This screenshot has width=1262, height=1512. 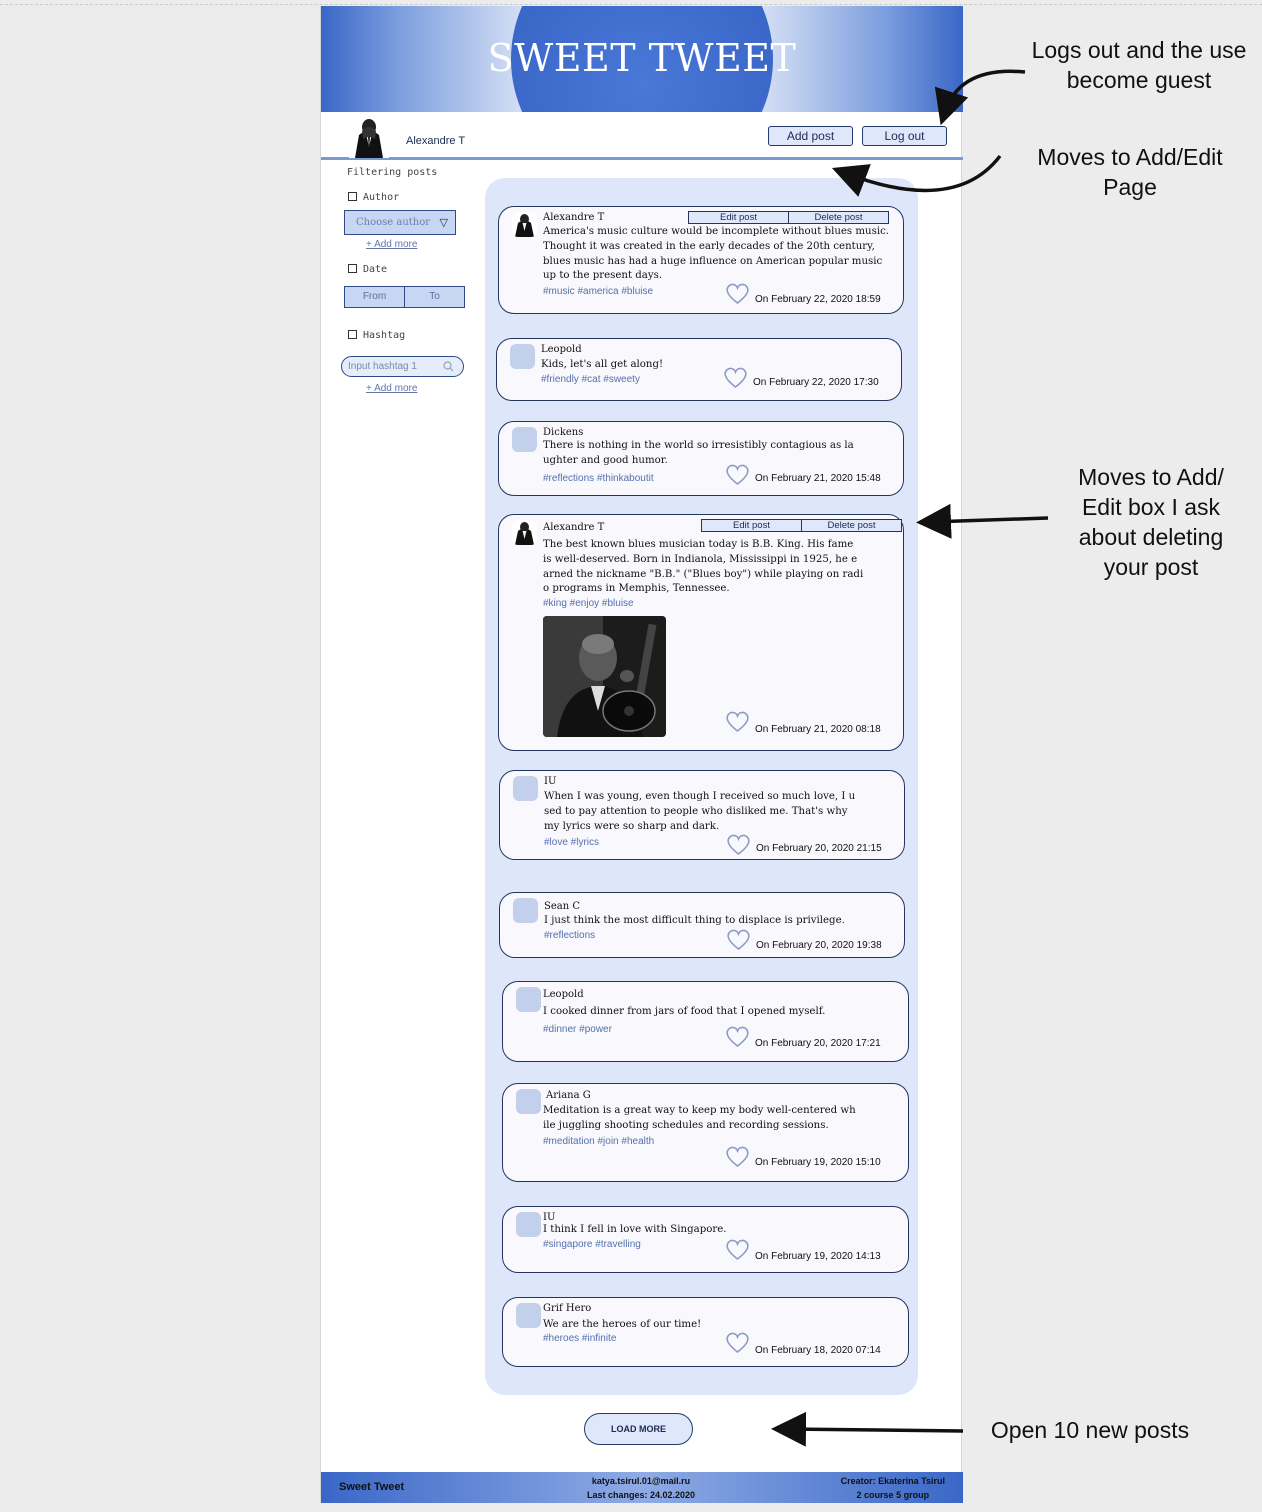 What do you see at coordinates (916, 175) in the screenshot?
I see `arrow-add-post` at bounding box center [916, 175].